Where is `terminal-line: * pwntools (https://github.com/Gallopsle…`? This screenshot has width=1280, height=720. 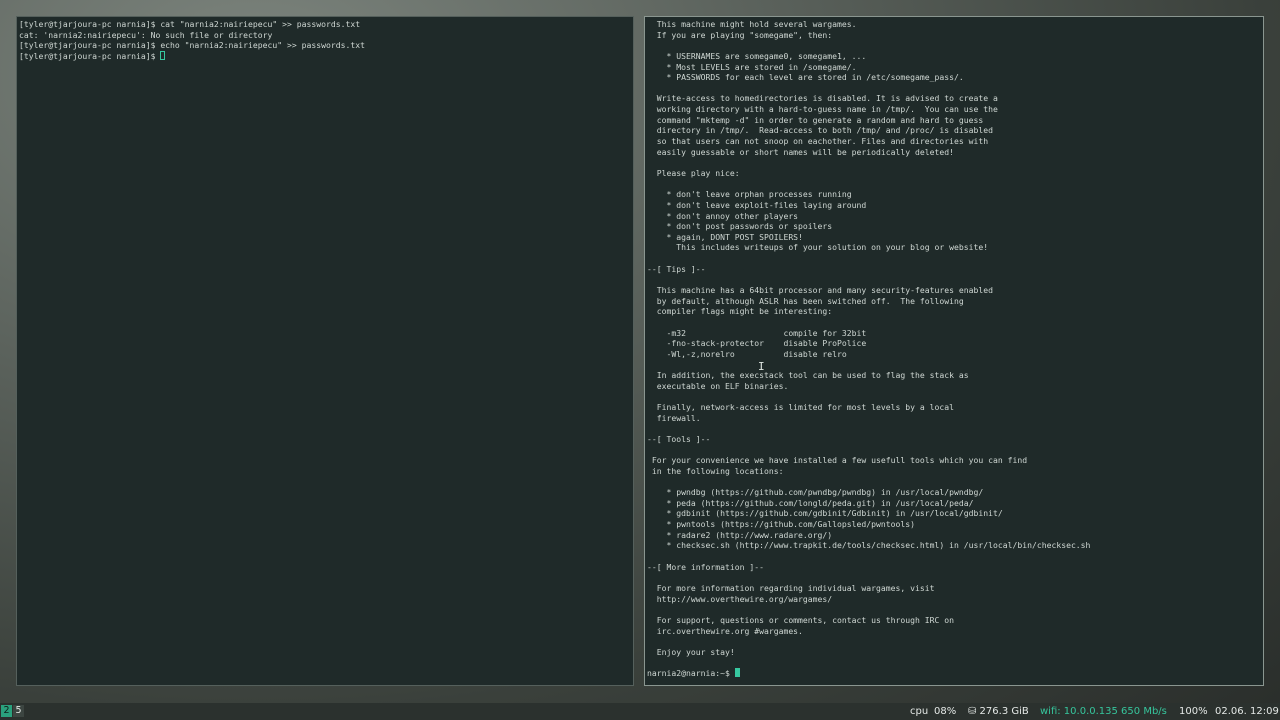
terminal-line: * pwntools (https://github.com/Gallopsle… is located at coordinates (781, 524).